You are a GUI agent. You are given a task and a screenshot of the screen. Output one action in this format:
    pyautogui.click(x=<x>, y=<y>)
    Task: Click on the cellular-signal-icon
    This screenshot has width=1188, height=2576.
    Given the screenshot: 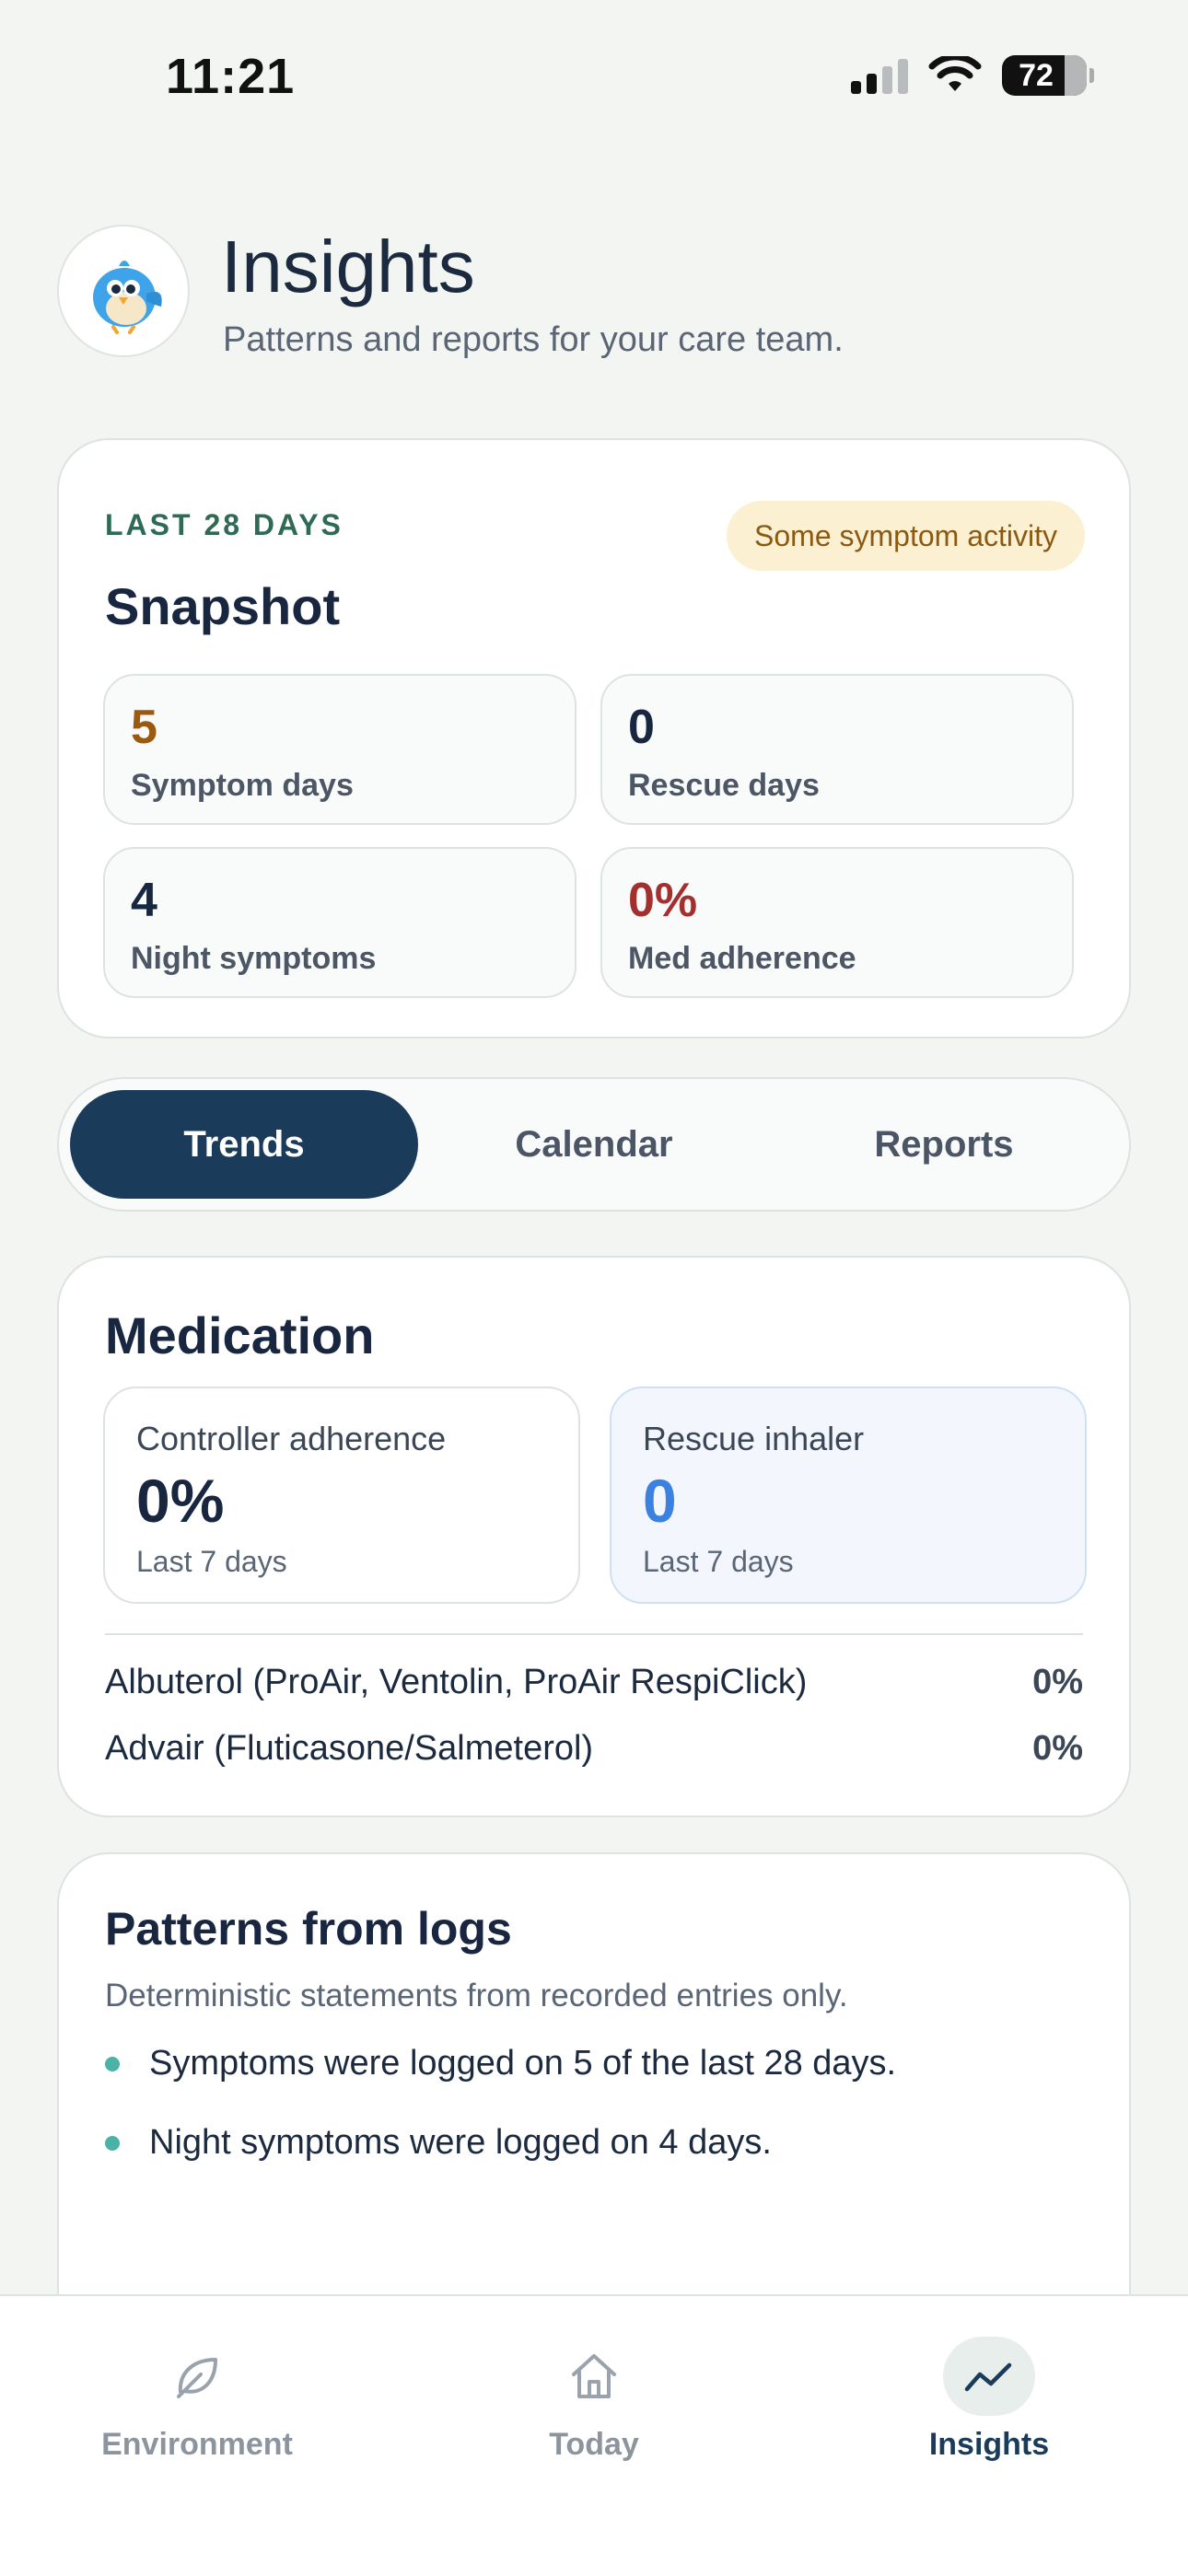 What is the action you would take?
    pyautogui.click(x=879, y=75)
    